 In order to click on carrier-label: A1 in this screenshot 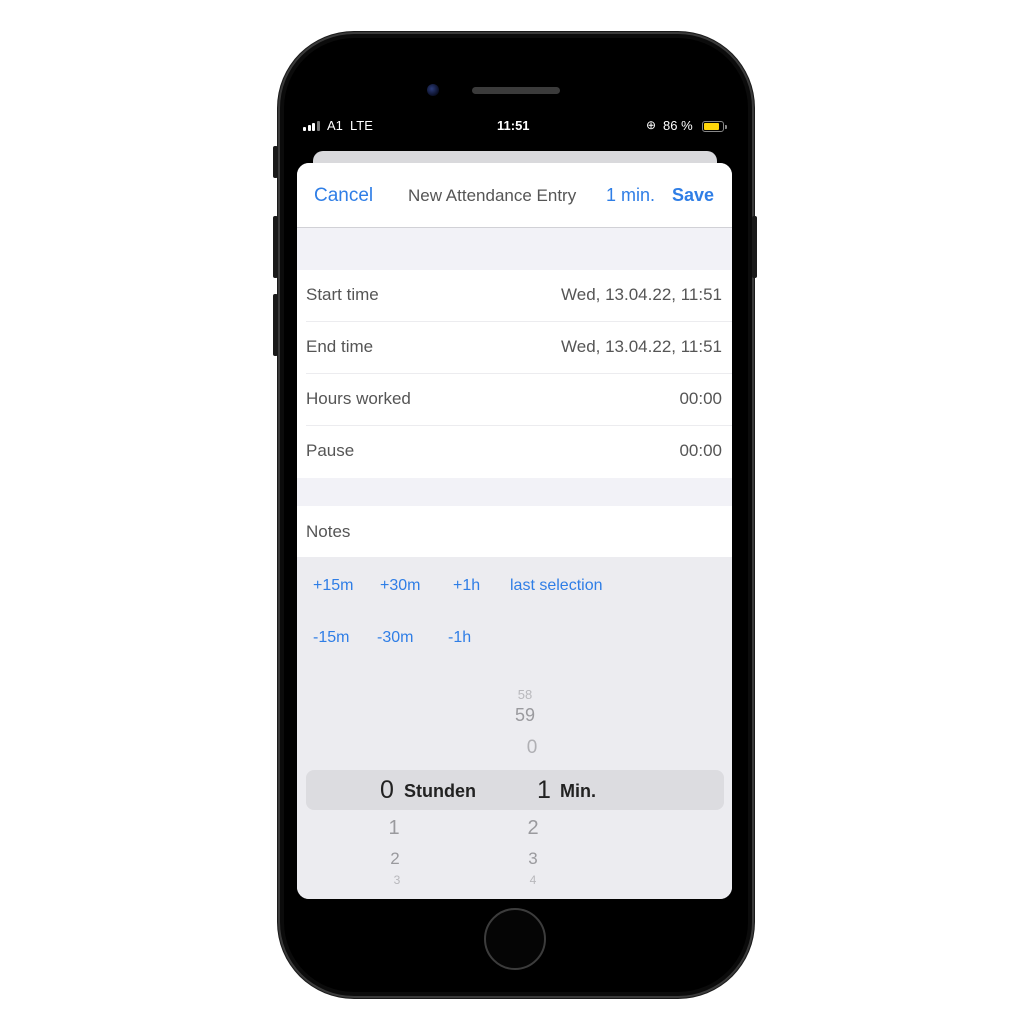, I will do `click(335, 125)`.